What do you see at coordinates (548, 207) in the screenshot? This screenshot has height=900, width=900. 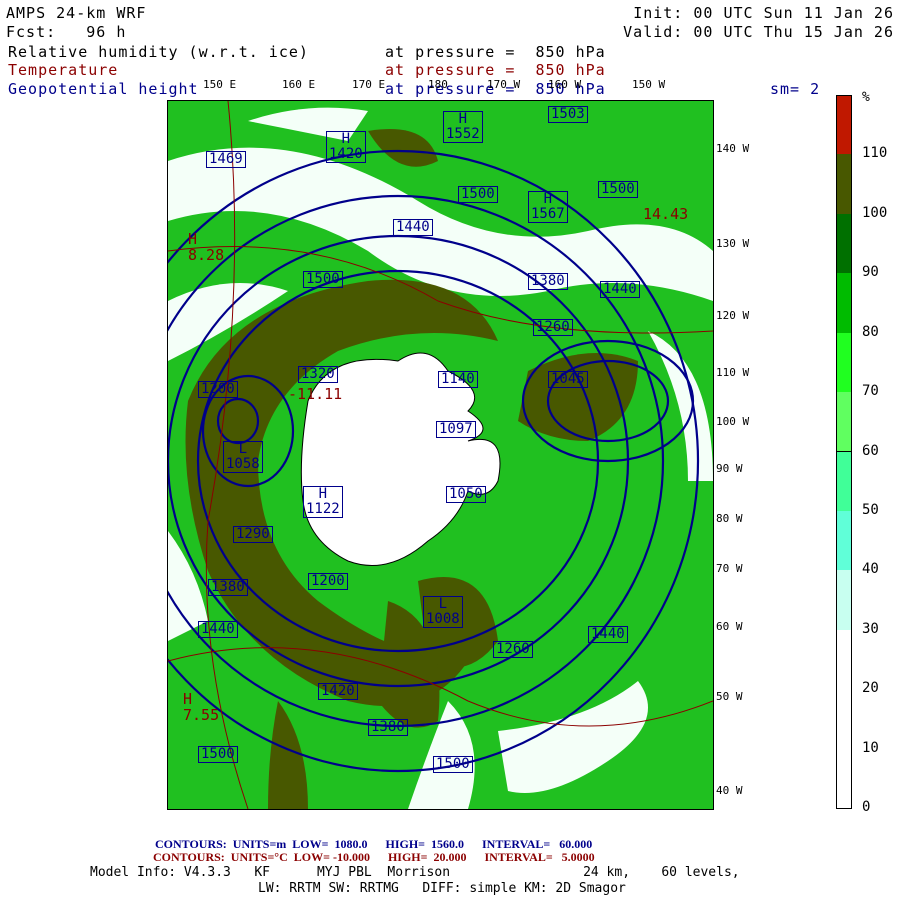 I see `height-label: H 1567` at bounding box center [548, 207].